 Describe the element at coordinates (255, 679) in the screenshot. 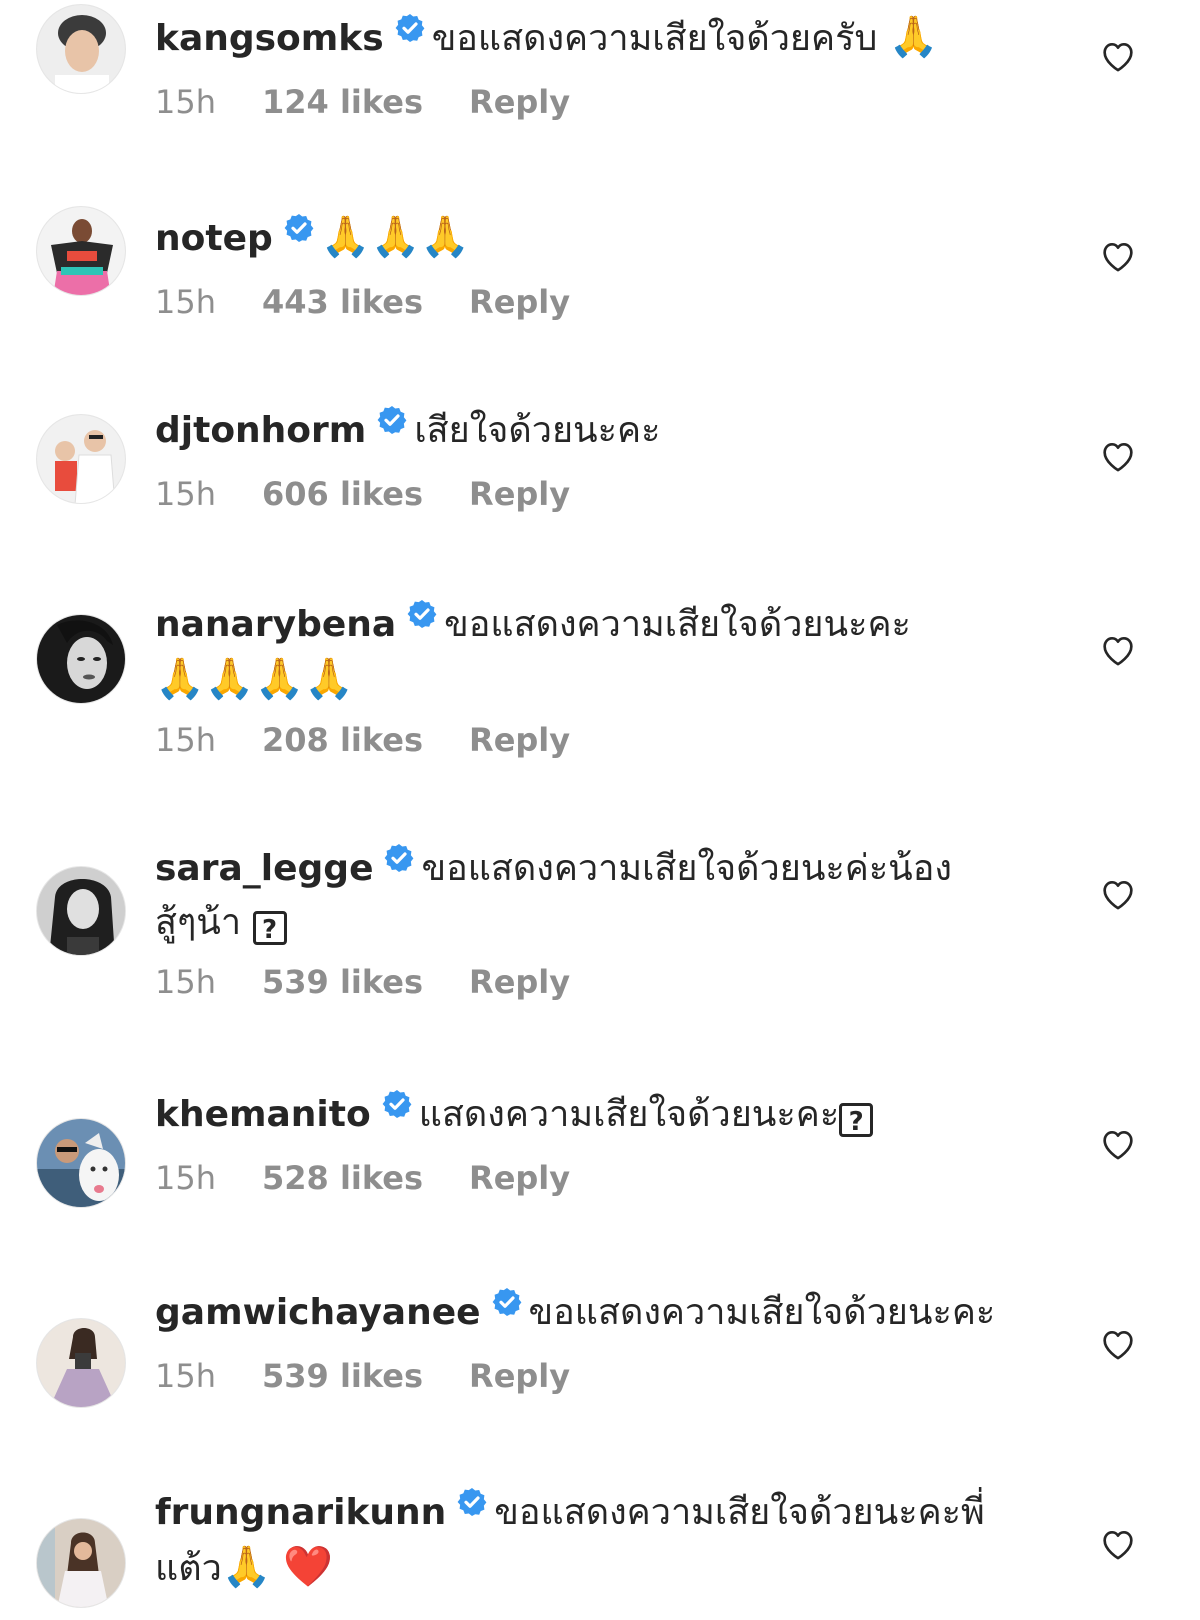

I see `folded-hands-emoji: 🙏🙏🙏🙏` at that location.